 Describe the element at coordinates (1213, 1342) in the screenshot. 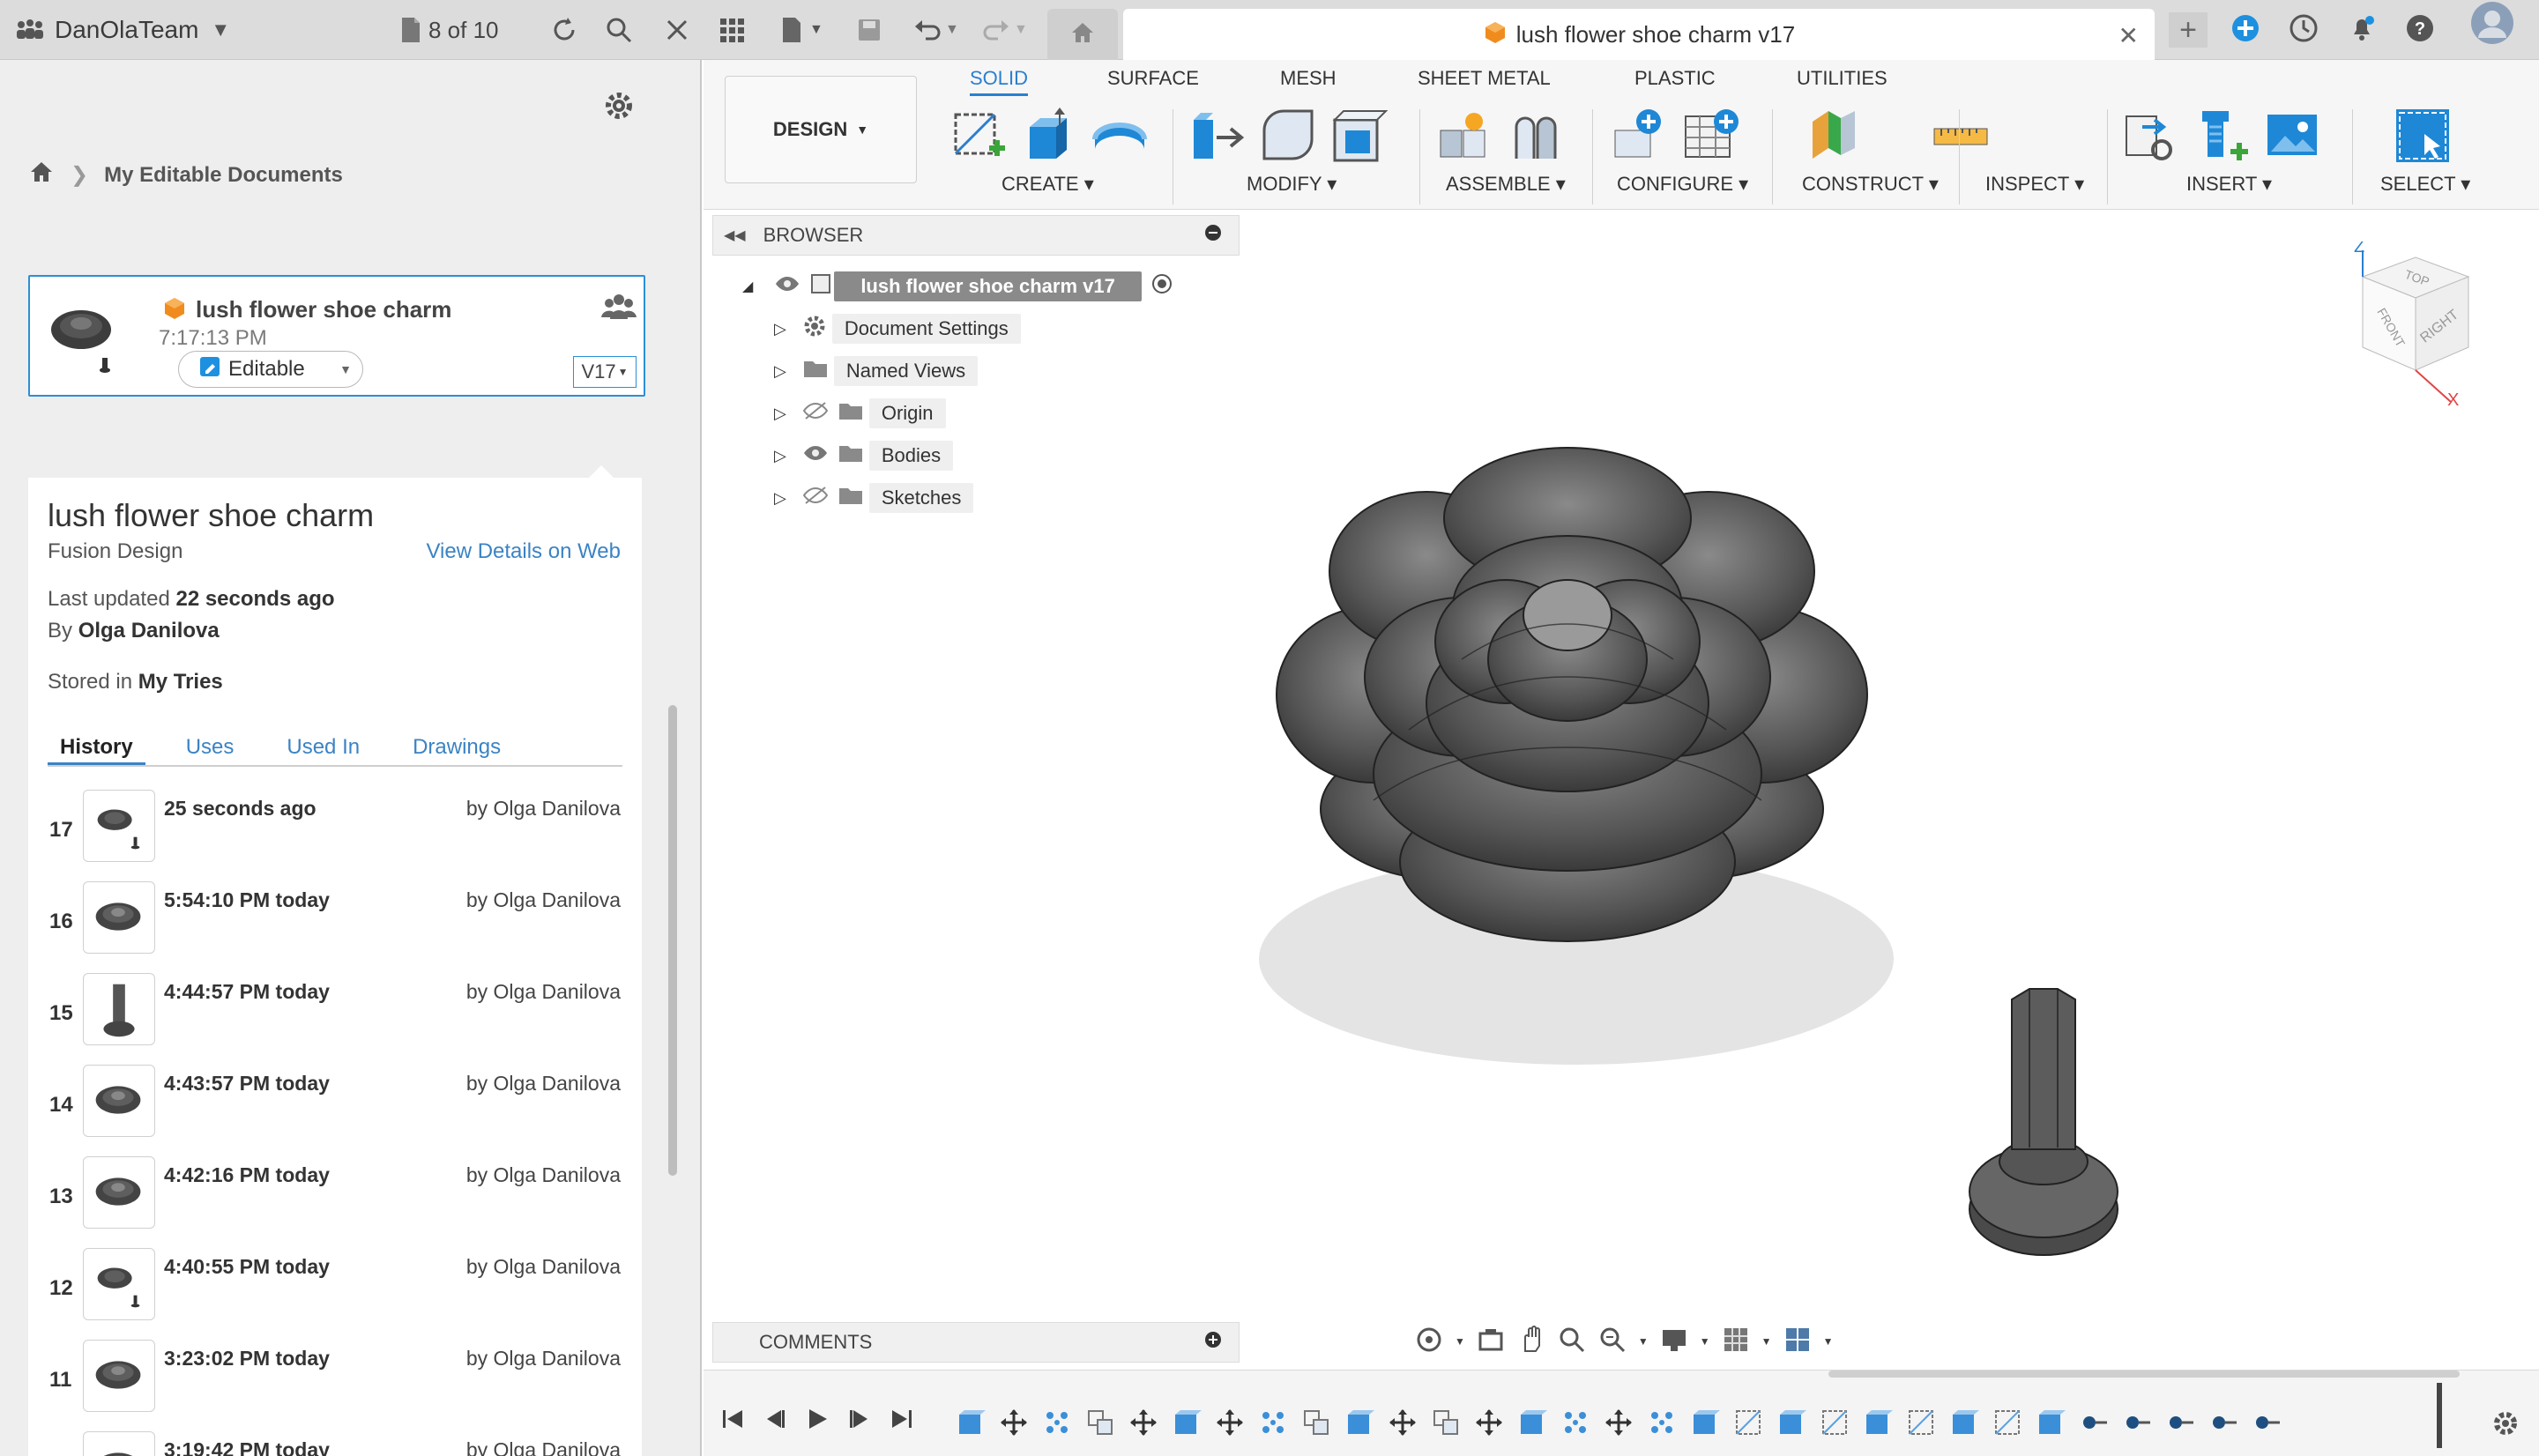

I see `plus-circle-icon` at that location.